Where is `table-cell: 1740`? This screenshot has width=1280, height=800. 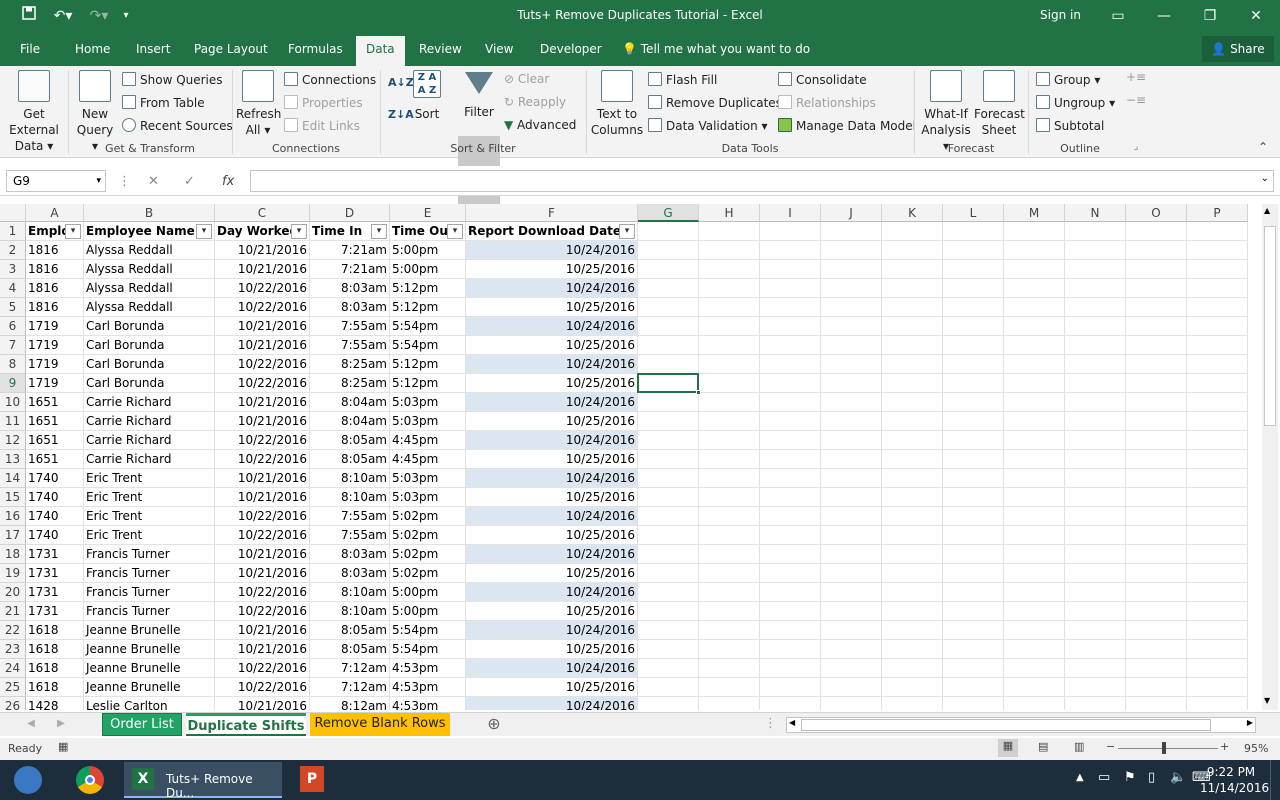
table-cell: 1740 is located at coordinates (55, 478).